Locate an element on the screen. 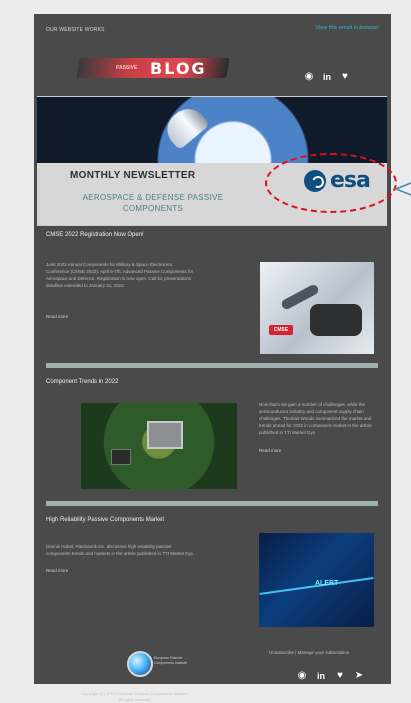 Image resolution: width=411 pixels, height=703 pixels. passive-blog-logo: PASSIVE BLOG is located at coordinates (156, 68).